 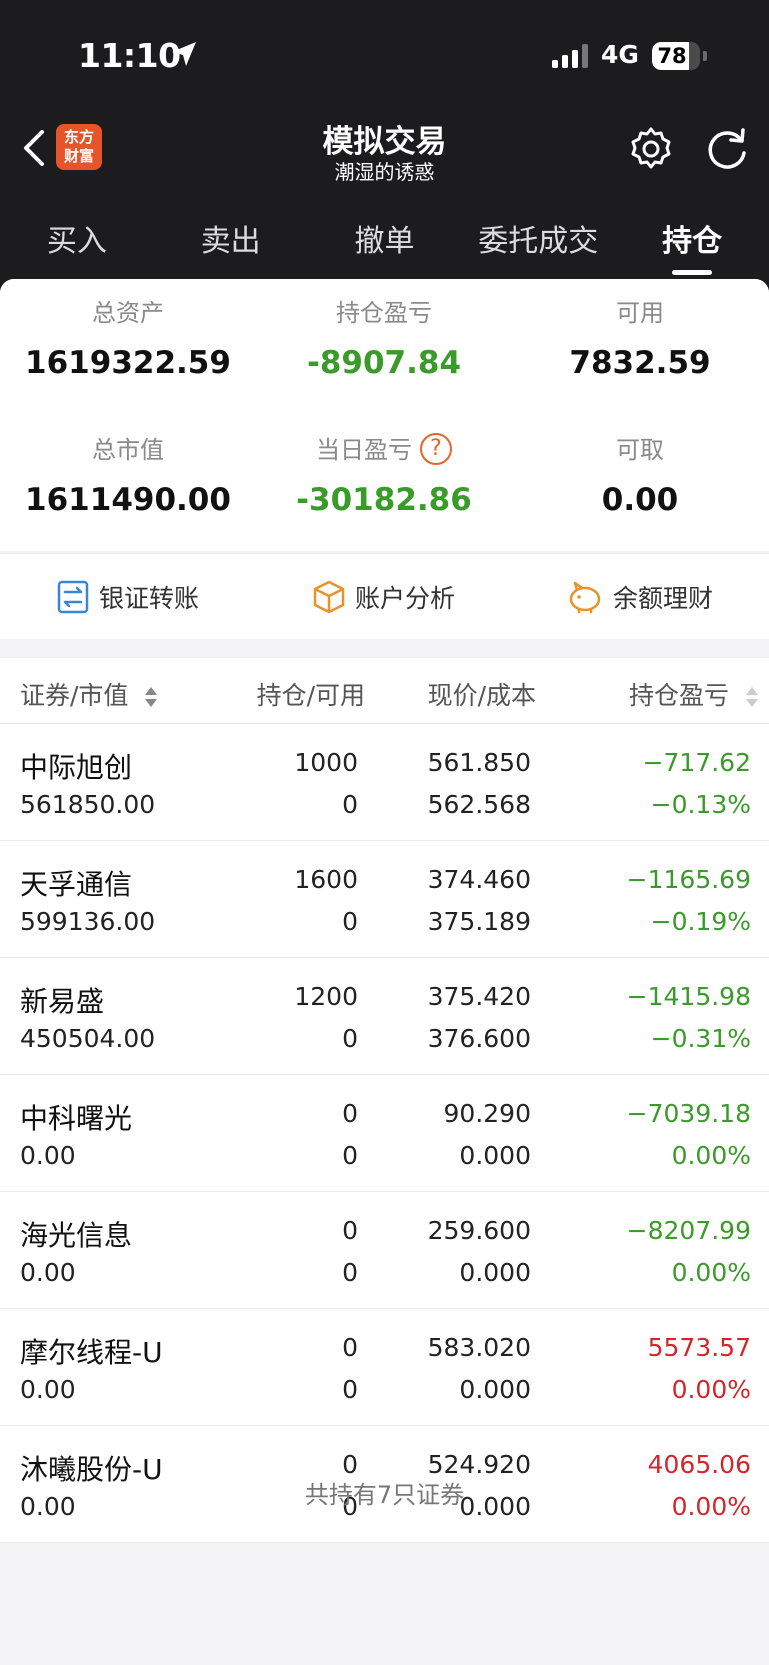 I want to click on tab-cancel: 撤单, so click(x=385, y=238).